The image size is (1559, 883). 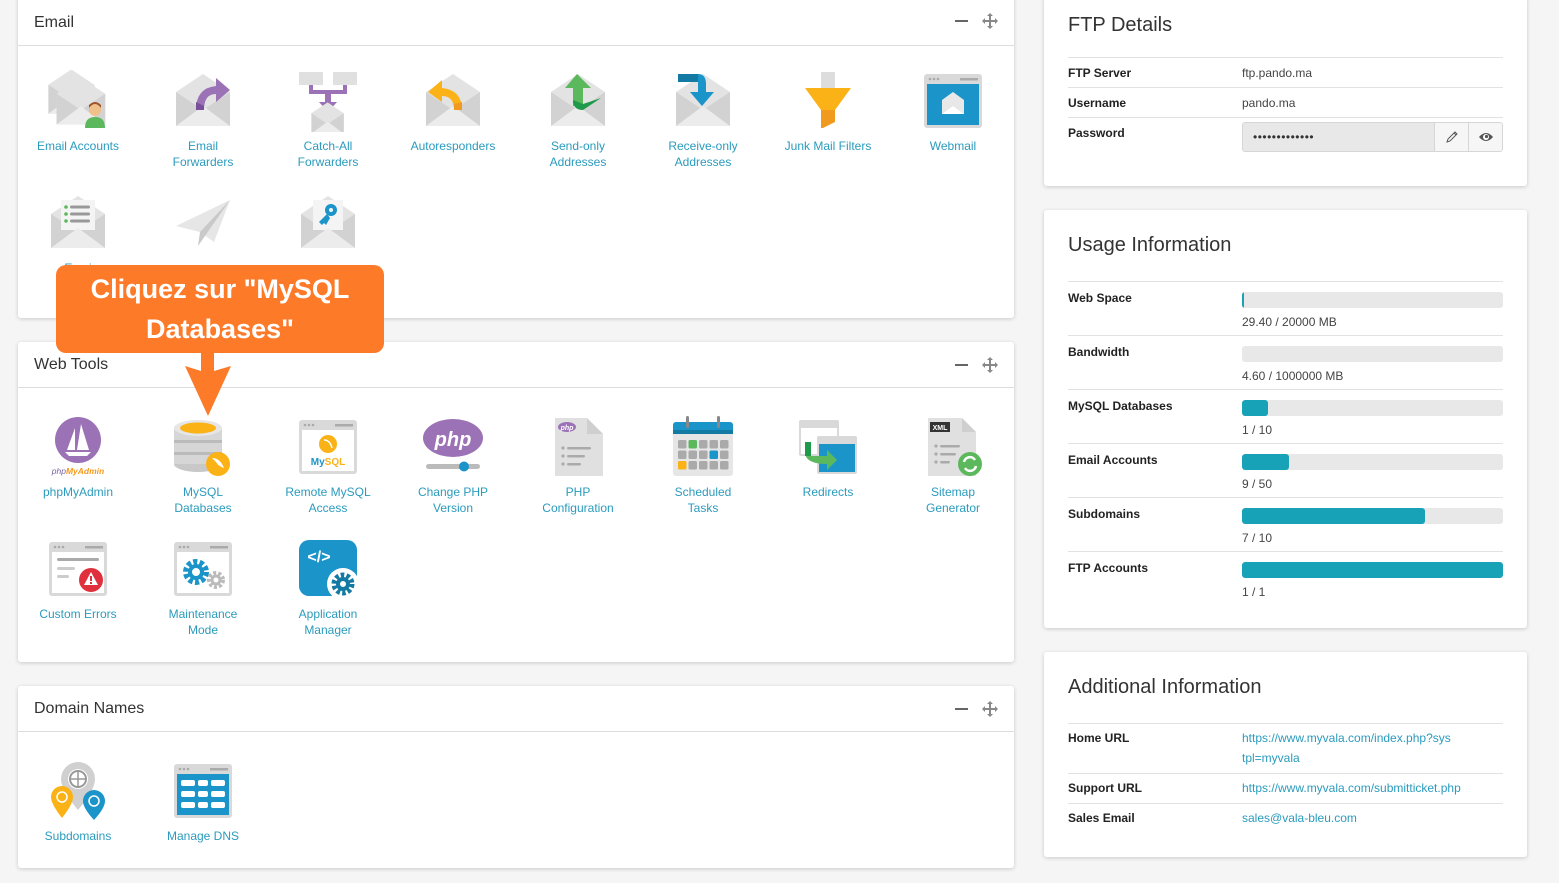 What do you see at coordinates (953, 146) in the screenshot?
I see `tile-label: Webmail` at bounding box center [953, 146].